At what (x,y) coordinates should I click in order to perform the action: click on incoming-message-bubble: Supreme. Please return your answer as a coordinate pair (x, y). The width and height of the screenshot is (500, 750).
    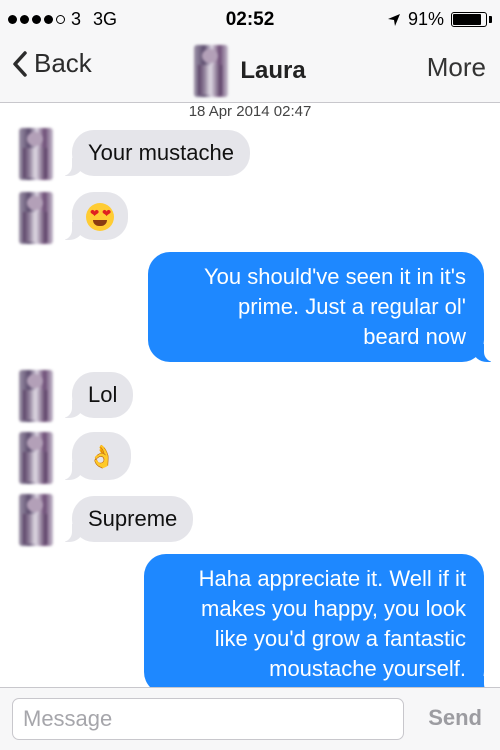
    Looking at the image, I should click on (126, 519).